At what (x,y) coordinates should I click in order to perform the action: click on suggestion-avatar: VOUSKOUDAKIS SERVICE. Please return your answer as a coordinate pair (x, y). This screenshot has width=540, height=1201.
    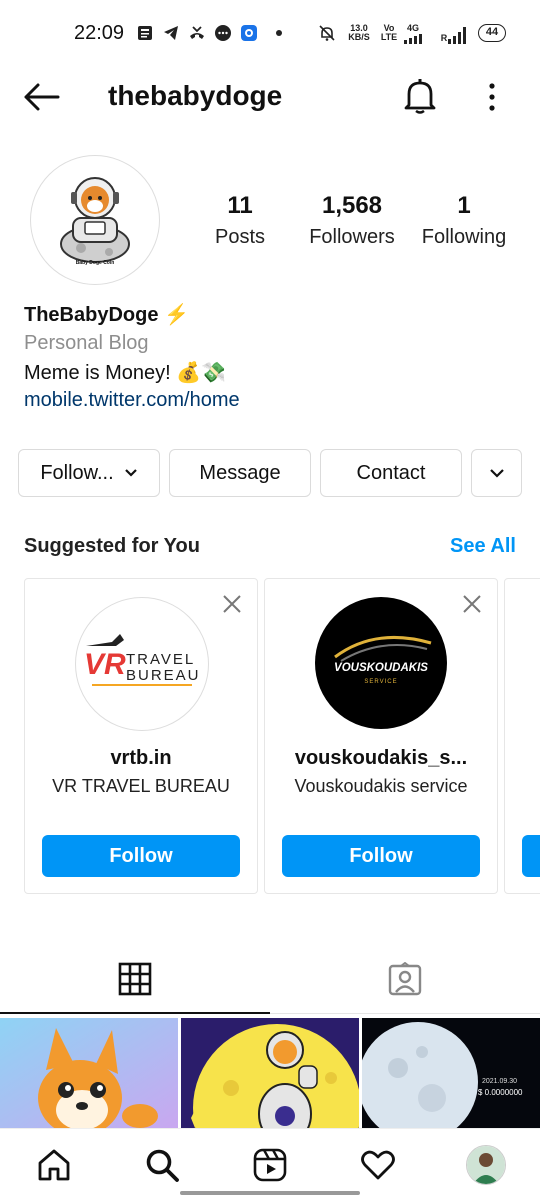
    Looking at the image, I should click on (381, 663).